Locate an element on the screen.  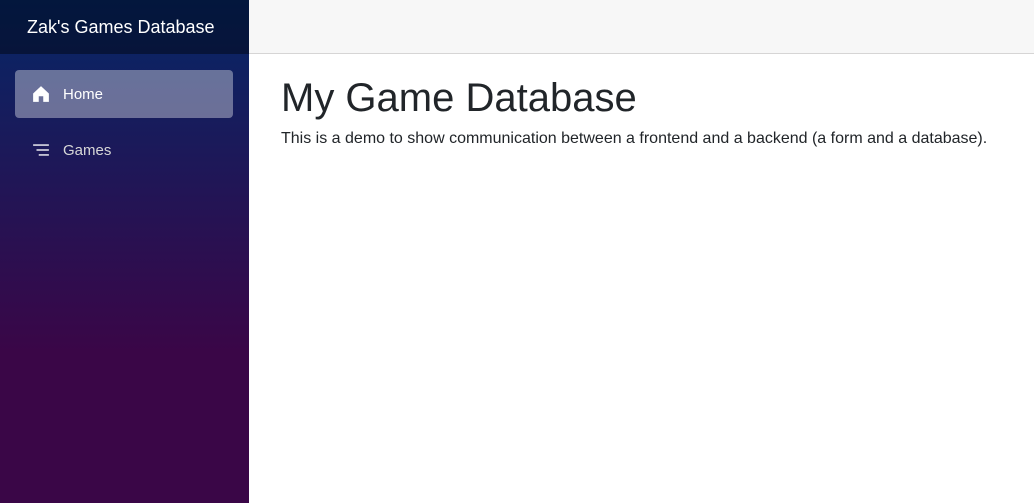
sidebar-item-home: Home is located at coordinates (124, 94).